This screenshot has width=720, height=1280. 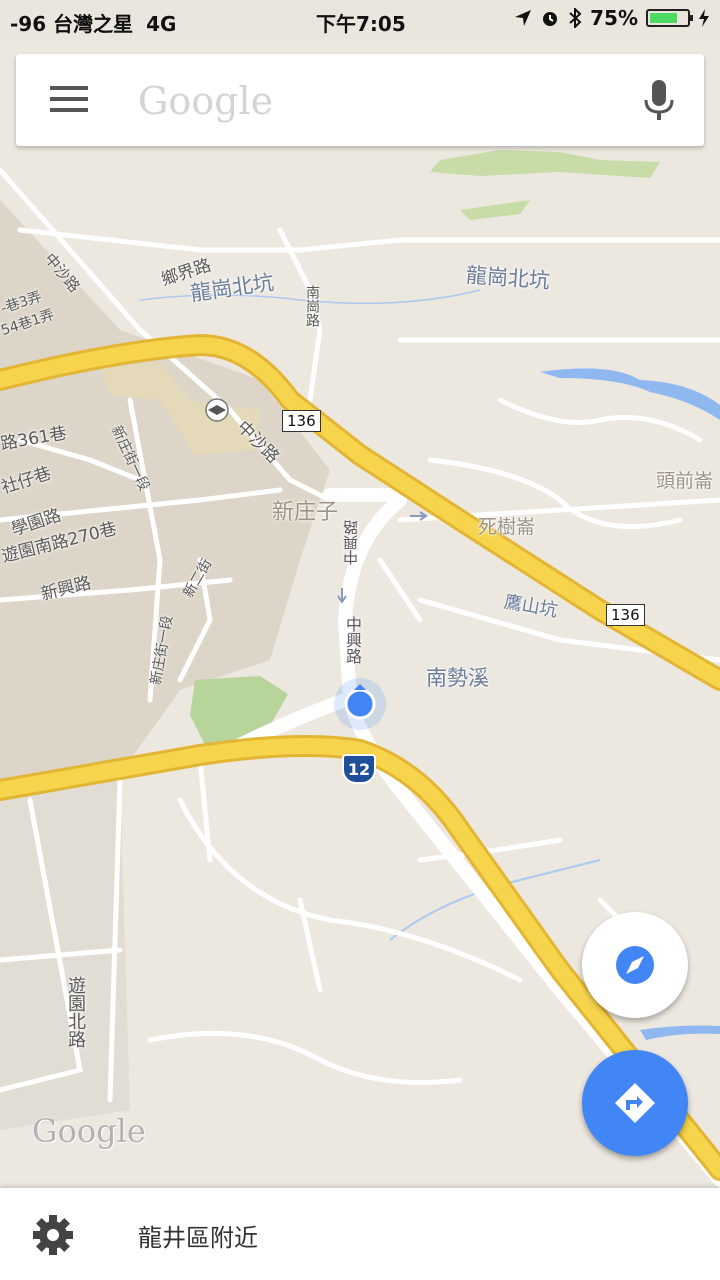 What do you see at coordinates (161, 24) in the screenshot?
I see `network-type: 4G` at bounding box center [161, 24].